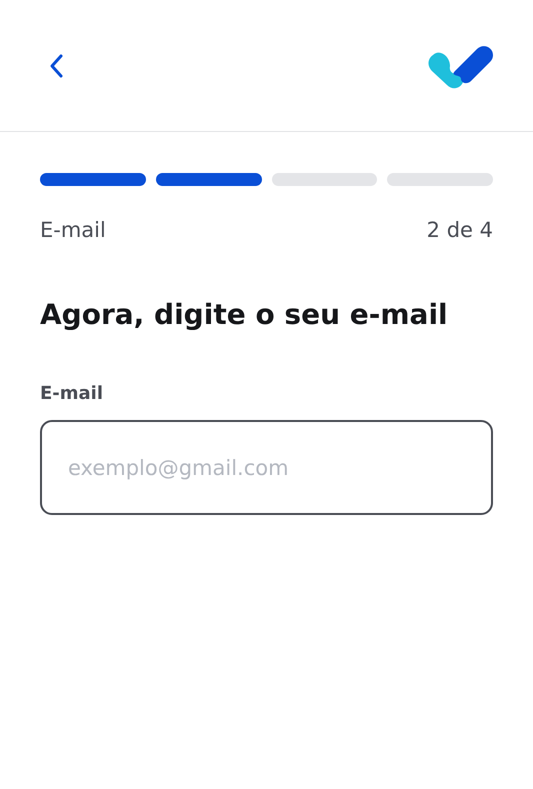 Image resolution: width=533 pixels, height=789 pixels. What do you see at coordinates (459, 230) in the screenshot?
I see `step-count: 2 de 4` at bounding box center [459, 230].